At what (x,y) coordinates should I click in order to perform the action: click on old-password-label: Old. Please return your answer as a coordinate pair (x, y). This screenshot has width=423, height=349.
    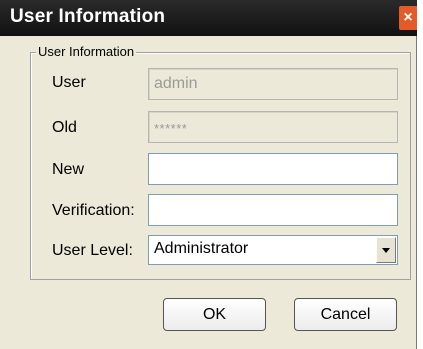
    Looking at the image, I should click on (64, 127).